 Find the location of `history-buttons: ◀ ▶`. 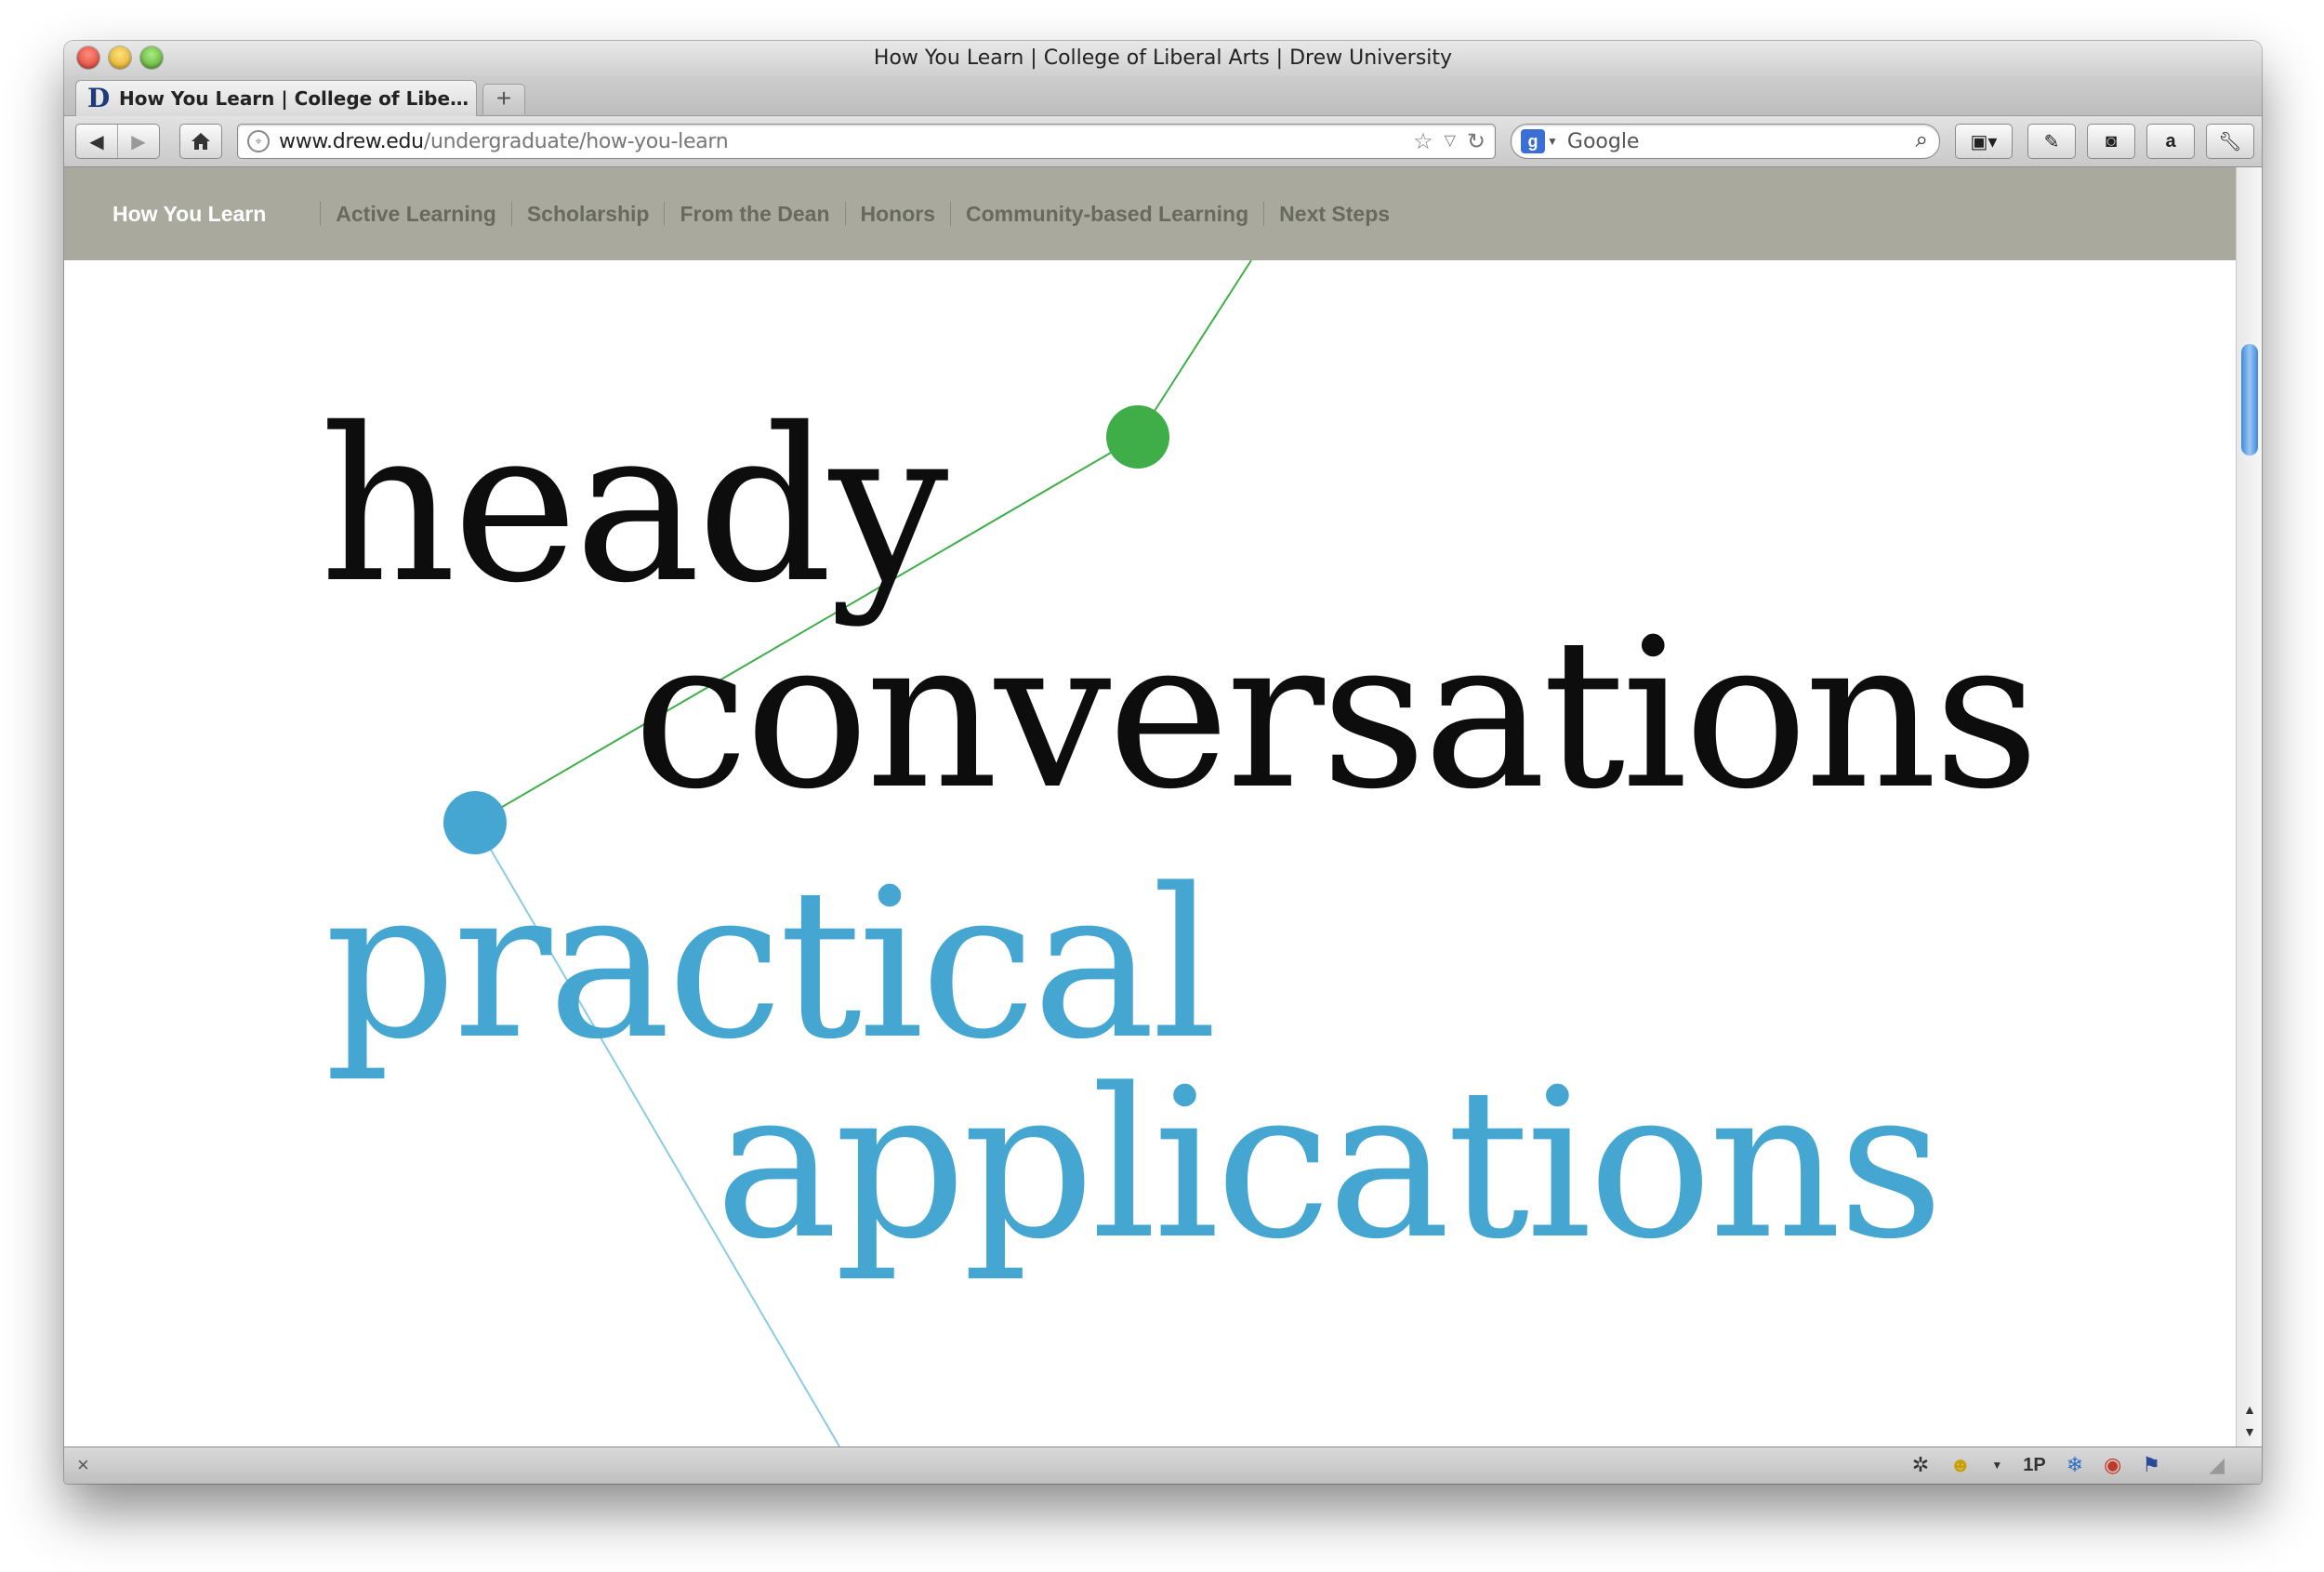

history-buttons: ◀ ▶ is located at coordinates (117, 141).